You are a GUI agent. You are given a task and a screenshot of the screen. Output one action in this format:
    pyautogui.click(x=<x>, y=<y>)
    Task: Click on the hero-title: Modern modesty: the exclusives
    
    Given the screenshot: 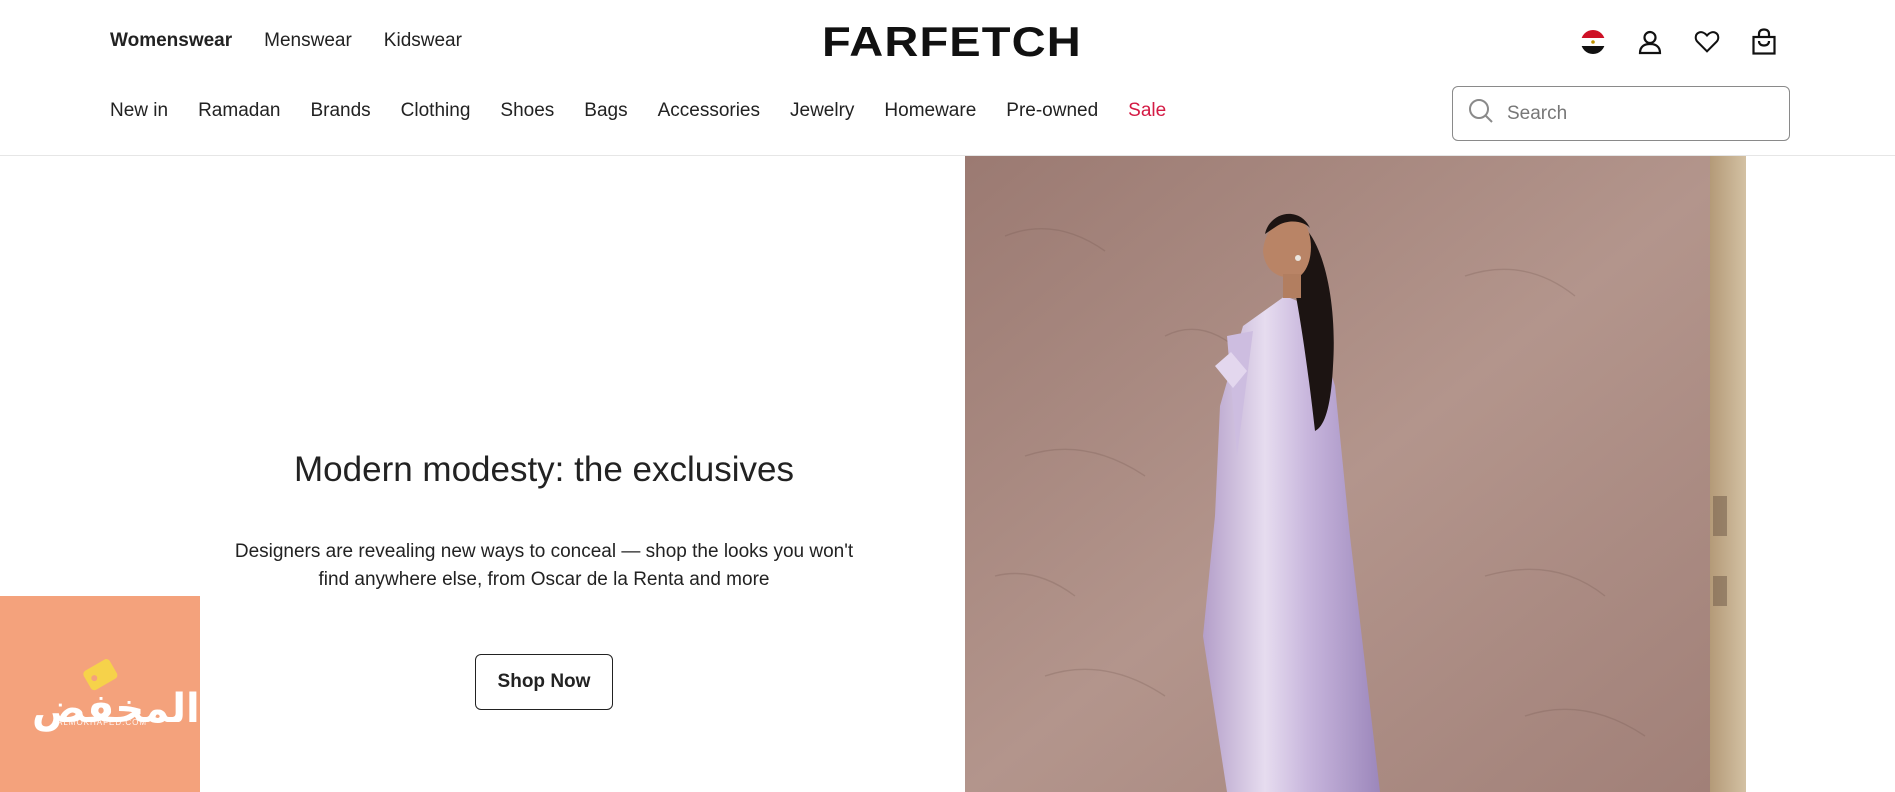 What is the action you would take?
    pyautogui.click(x=544, y=469)
    